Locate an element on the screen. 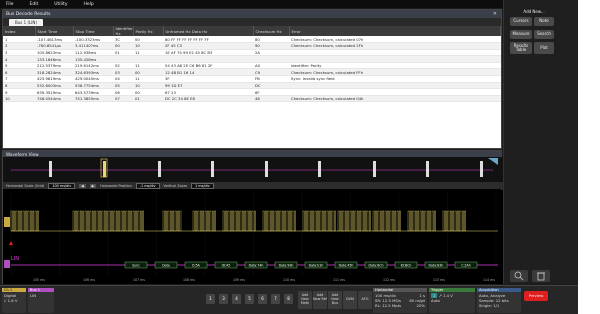 The width and height of the screenshot is (600, 314). add-new-bus-button: Add New Bus is located at coordinates (335, 300).